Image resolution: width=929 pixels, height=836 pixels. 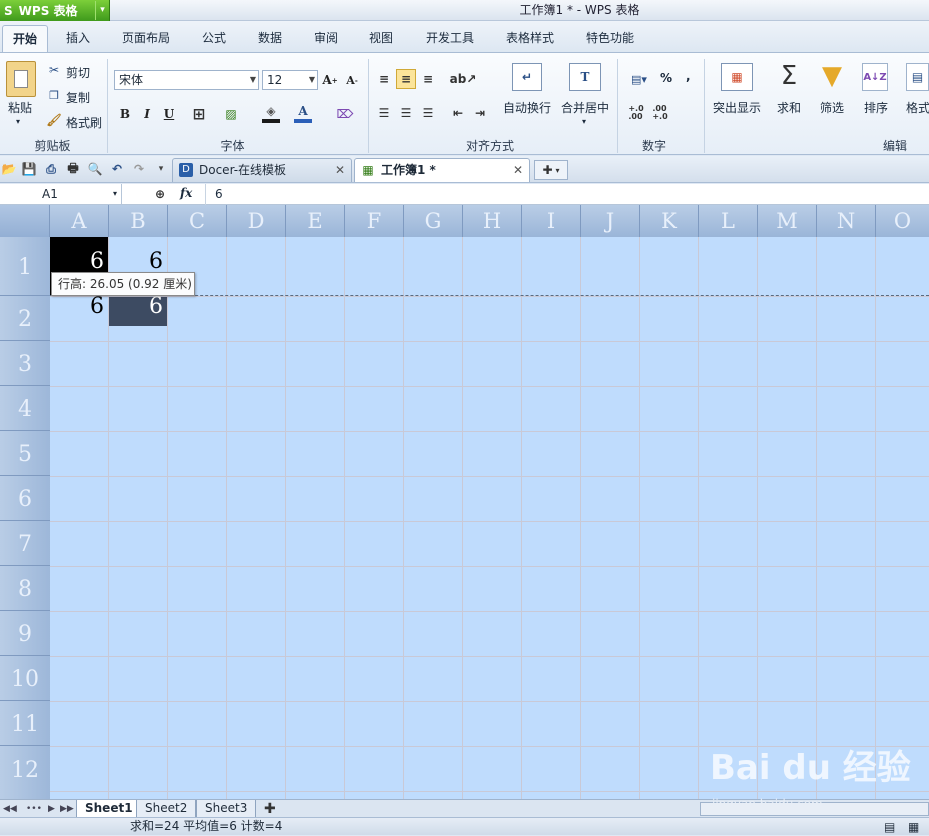 I want to click on clear-format-icon: ⌦, so click(x=345, y=114).